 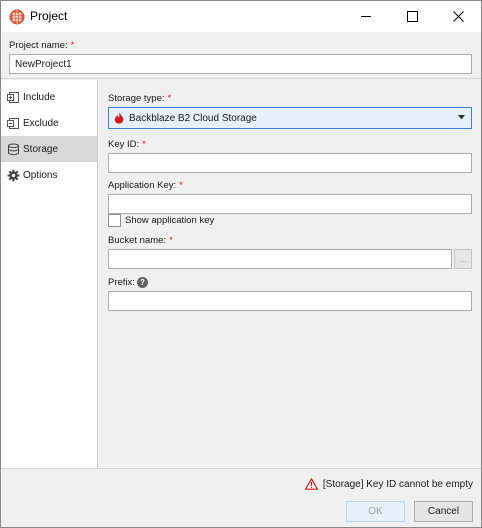 I want to click on prefix-label: Prefix:, so click(x=121, y=282).